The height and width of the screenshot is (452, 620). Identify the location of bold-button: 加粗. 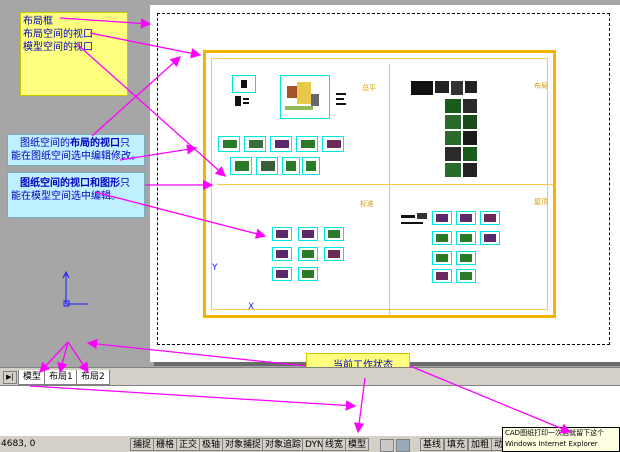
(480, 444).